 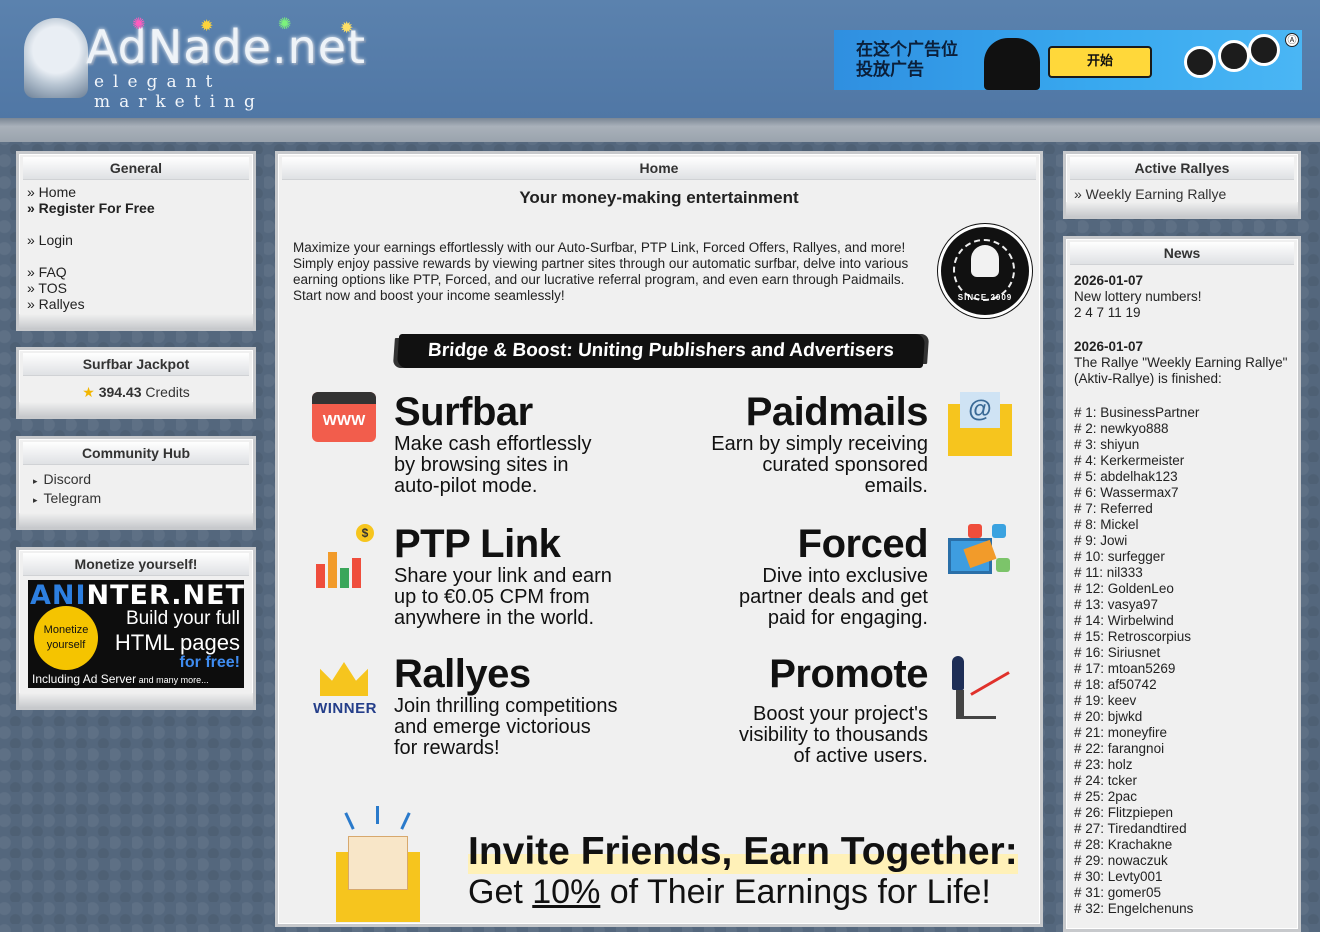 I want to click on rallye-rank-item: # 6: Wassermax7, so click(x=1126, y=492).